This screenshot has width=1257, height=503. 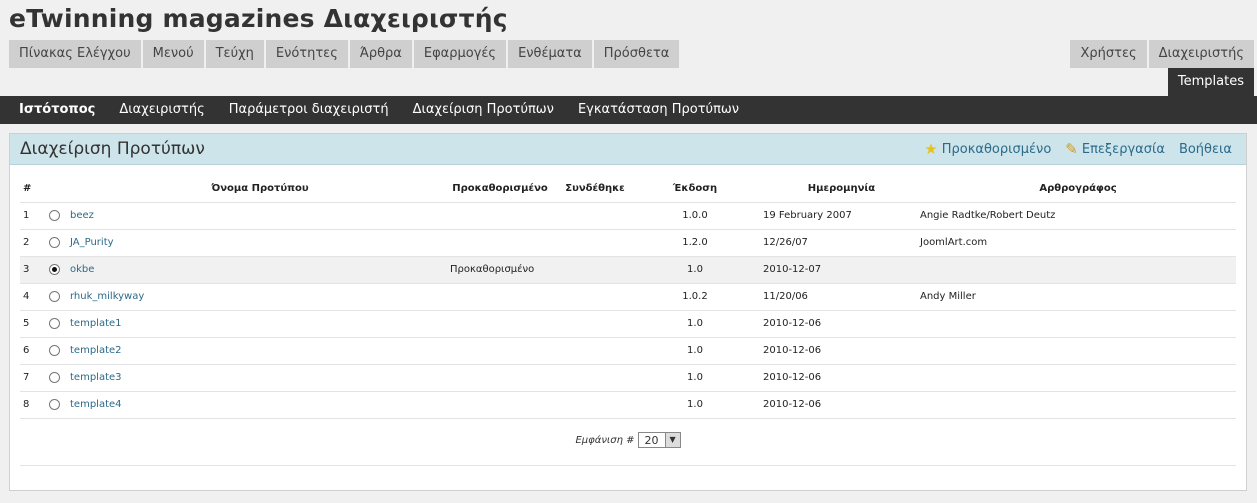 I want to click on row-num: 1, so click(x=29, y=216).